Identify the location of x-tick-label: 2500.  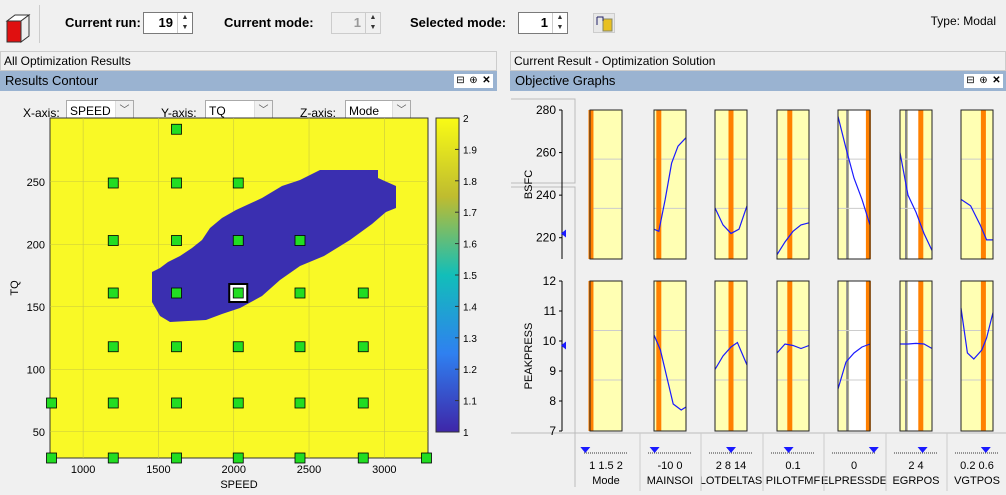
(309, 470).